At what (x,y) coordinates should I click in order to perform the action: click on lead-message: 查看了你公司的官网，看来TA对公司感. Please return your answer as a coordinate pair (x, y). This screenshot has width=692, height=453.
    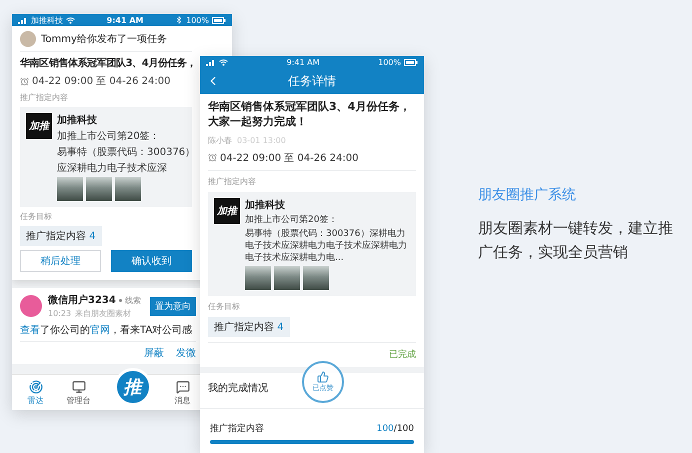
    Looking at the image, I should click on (107, 330).